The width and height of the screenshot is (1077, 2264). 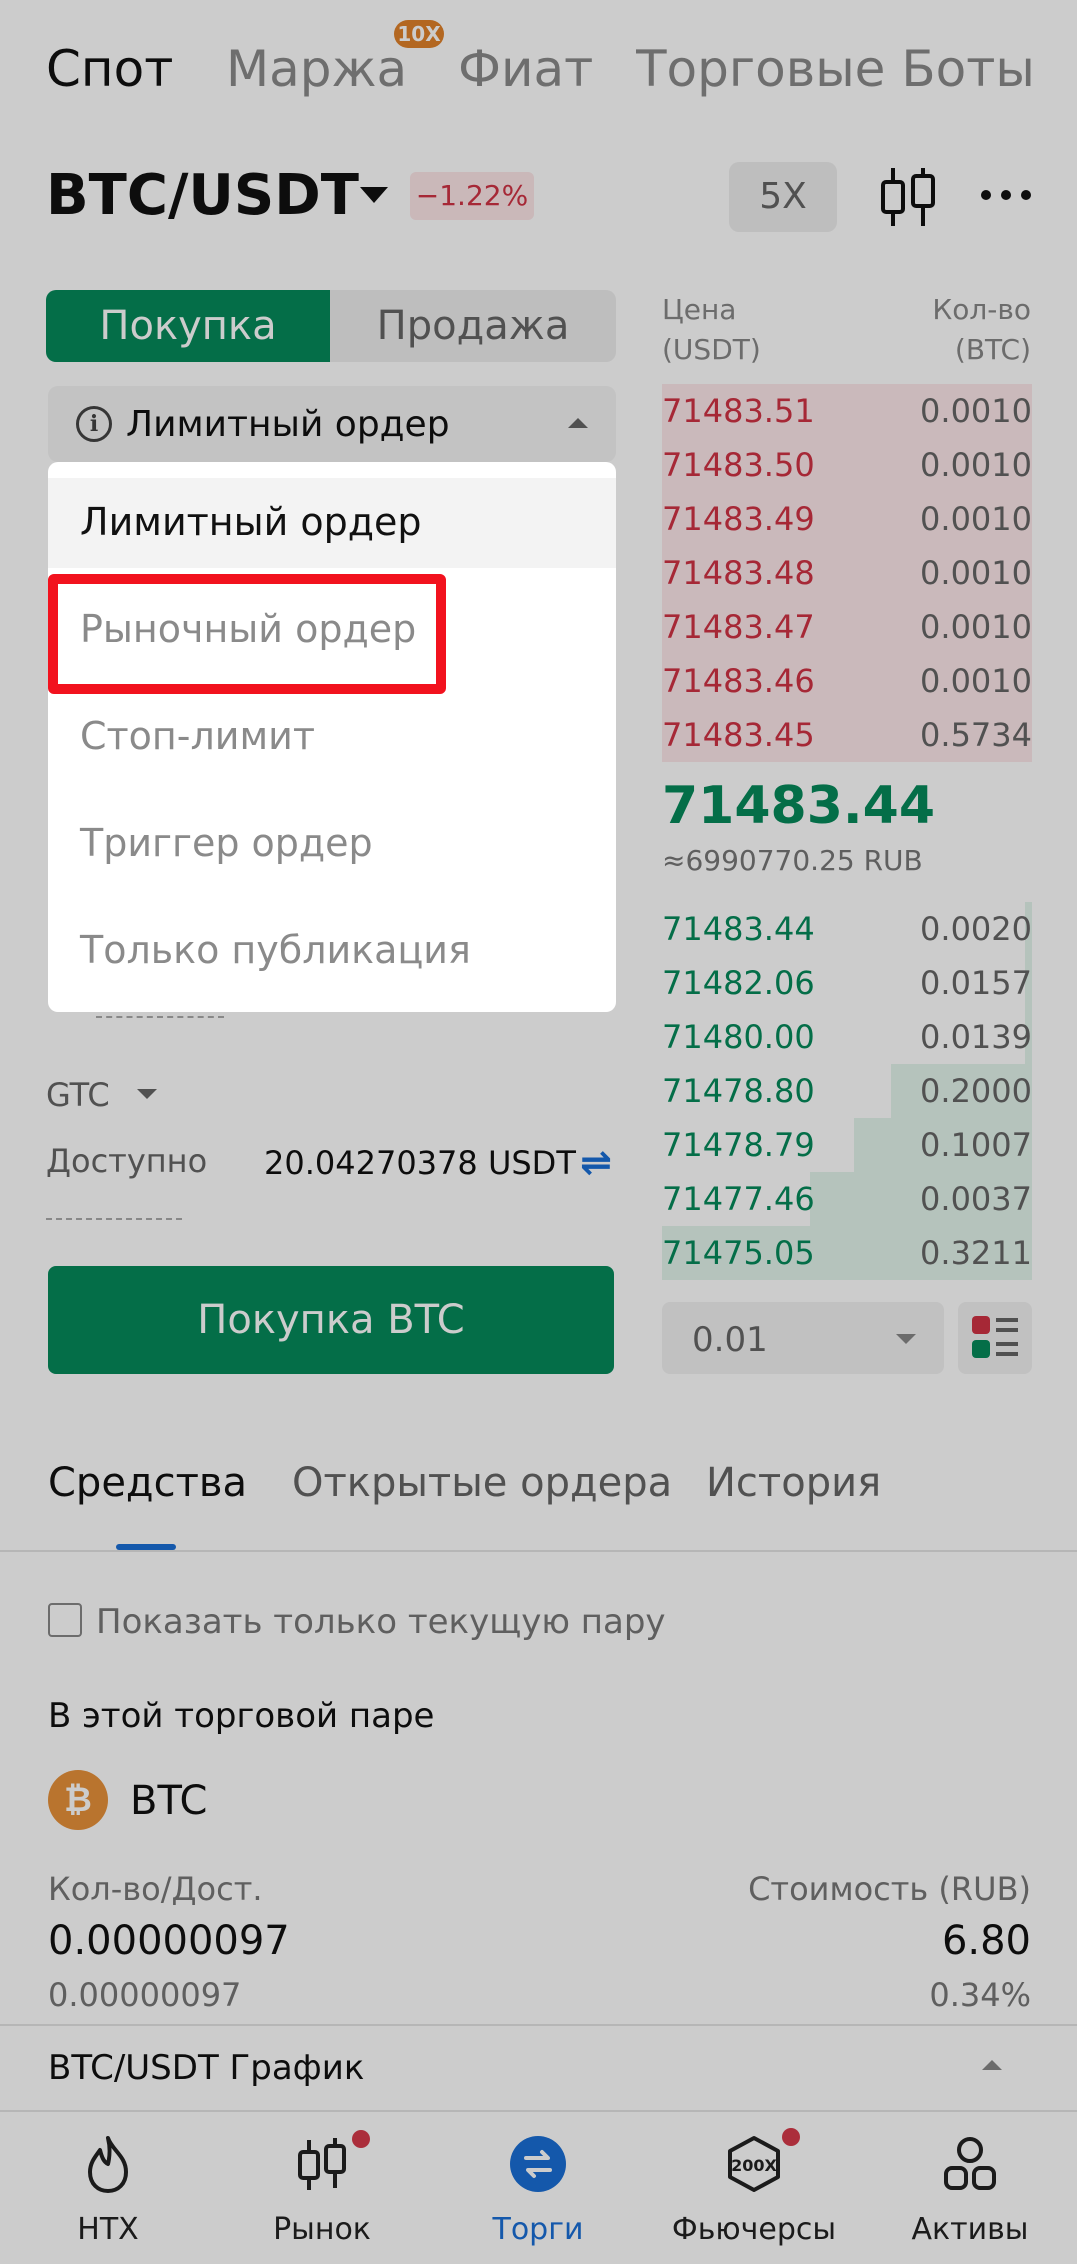 What do you see at coordinates (275, 950) in the screenshot?
I see `dropdown-option-label: Только публикация` at bounding box center [275, 950].